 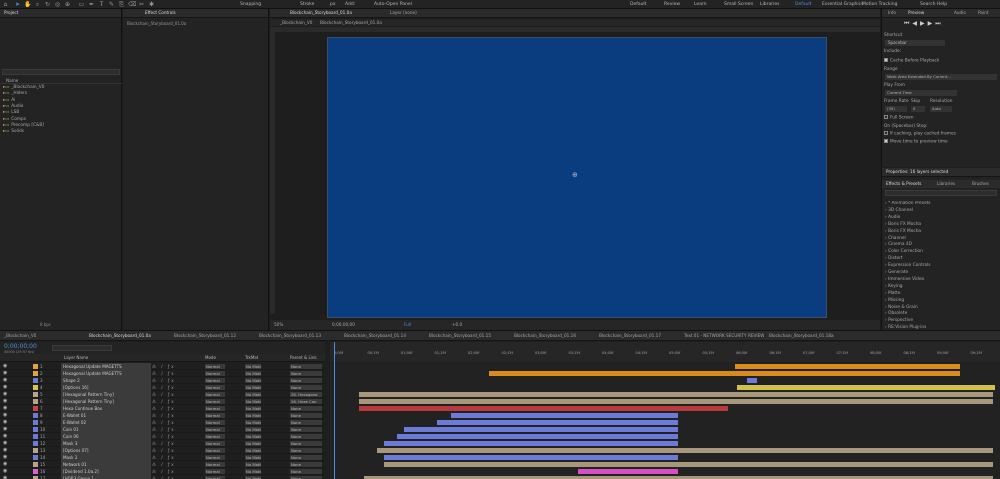 What do you see at coordinates (334, 410) in the screenshot?
I see `playhead` at bounding box center [334, 410].